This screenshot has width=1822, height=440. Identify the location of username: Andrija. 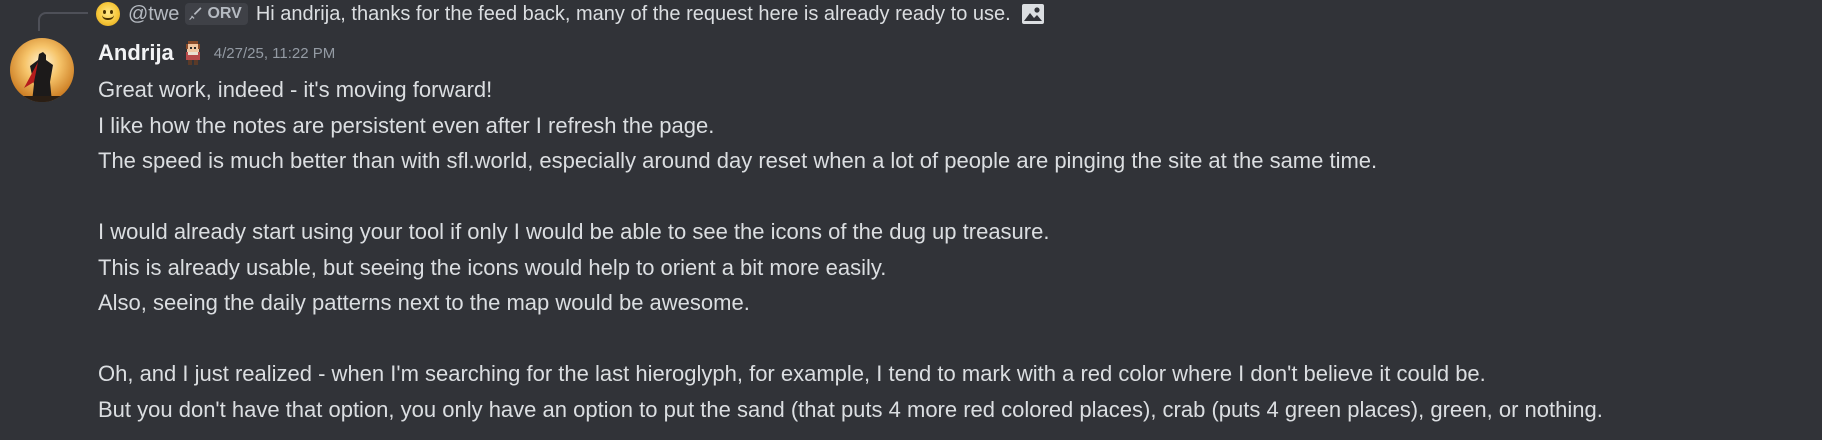
(136, 53).